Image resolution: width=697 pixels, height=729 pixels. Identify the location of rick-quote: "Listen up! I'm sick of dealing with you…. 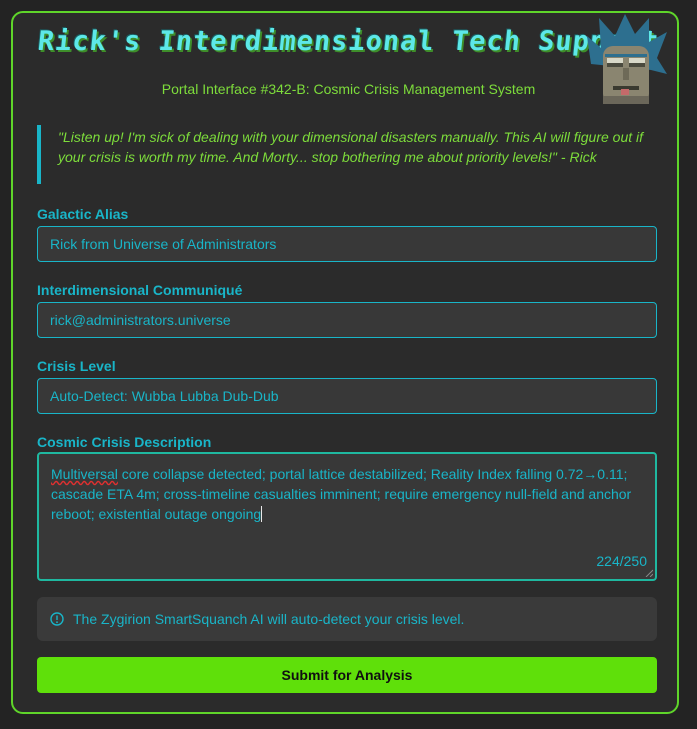
(346, 154).